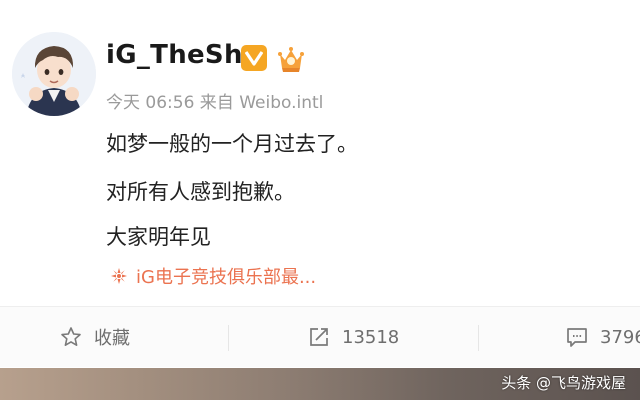 The width and height of the screenshot is (640, 400). Describe the element at coordinates (232, 144) in the screenshot. I see `post-text-line: 如梦一般的一个月过去了。` at that location.